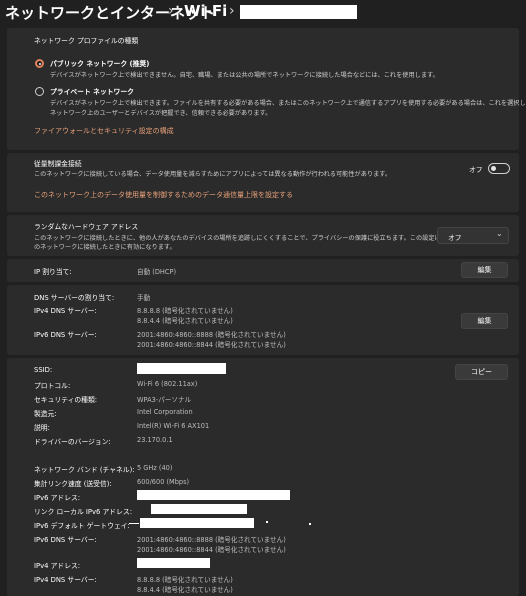 The width and height of the screenshot is (526, 596). Describe the element at coordinates (58, 164) in the screenshot. I see `metered-title: 従量制課金接続` at that location.